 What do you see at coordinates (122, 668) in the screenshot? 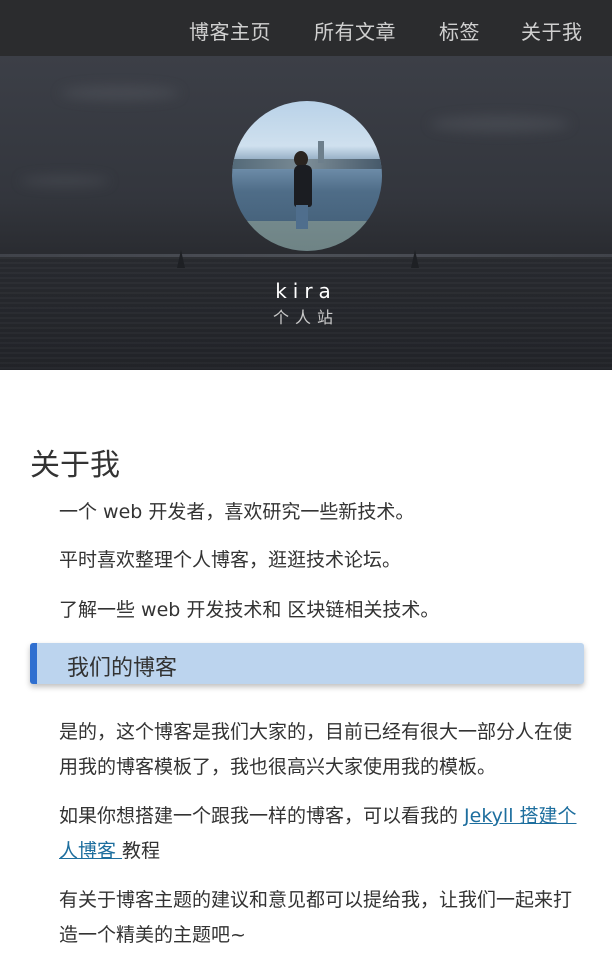
I see `section-title: 我们的博客` at bounding box center [122, 668].